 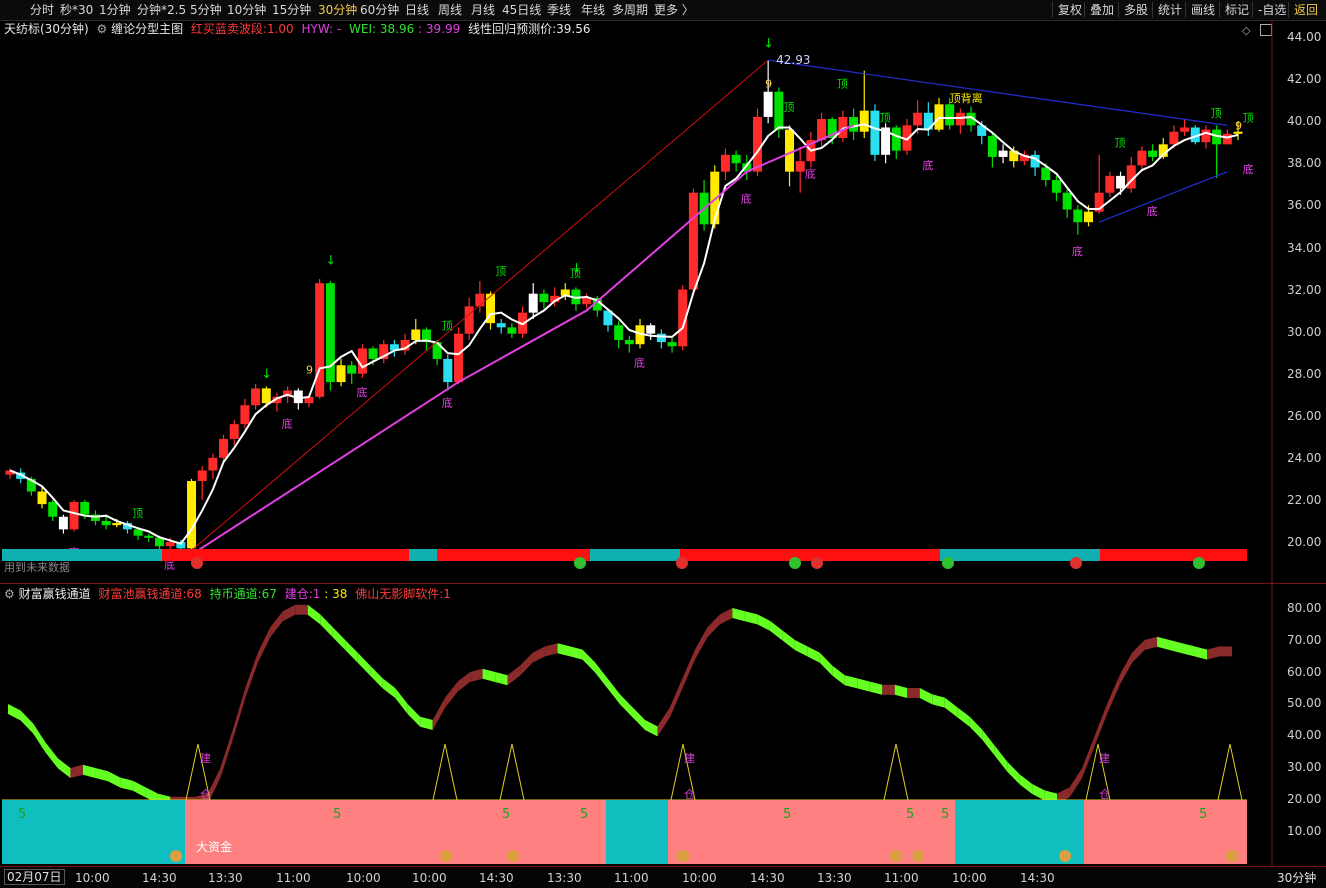 I want to click on y-tick-sub: 30.00, so click(x=1304, y=767).